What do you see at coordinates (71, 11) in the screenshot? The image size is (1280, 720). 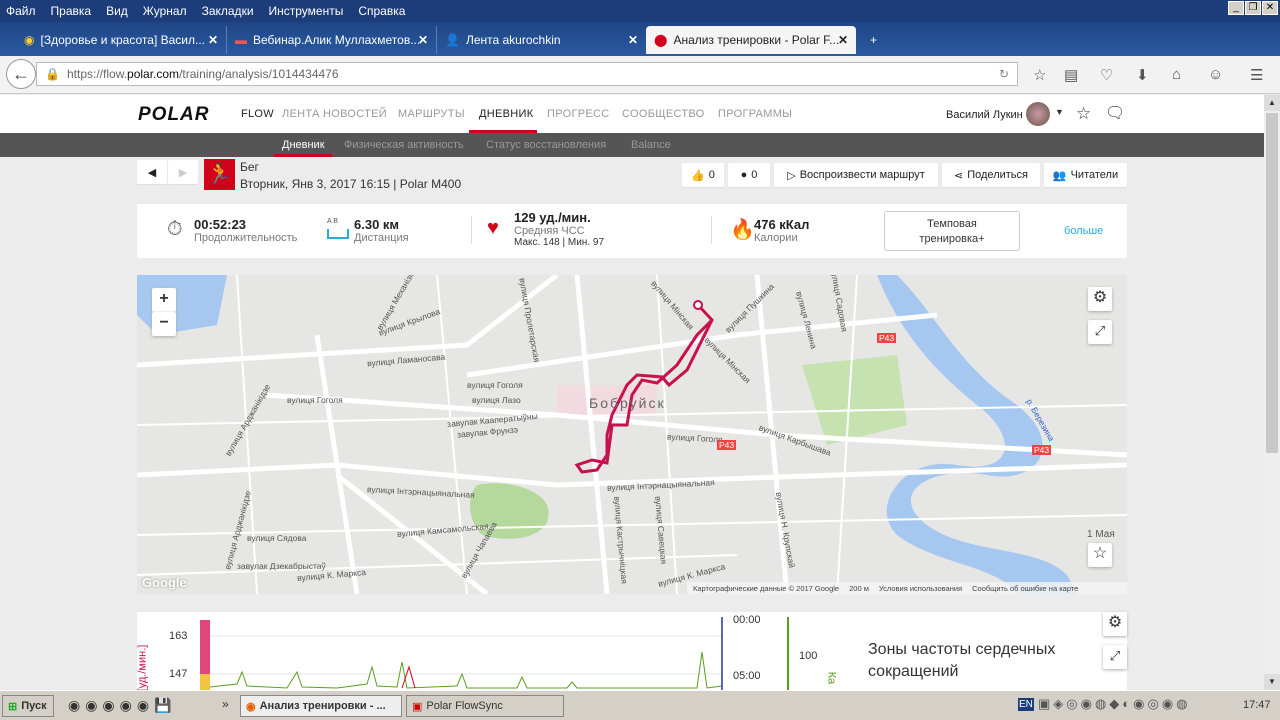 I see `menu-edit: Правка` at bounding box center [71, 11].